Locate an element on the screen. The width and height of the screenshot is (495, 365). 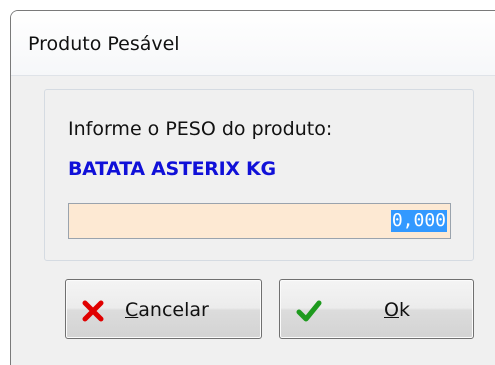
ok-button: Ok is located at coordinates (376, 309).